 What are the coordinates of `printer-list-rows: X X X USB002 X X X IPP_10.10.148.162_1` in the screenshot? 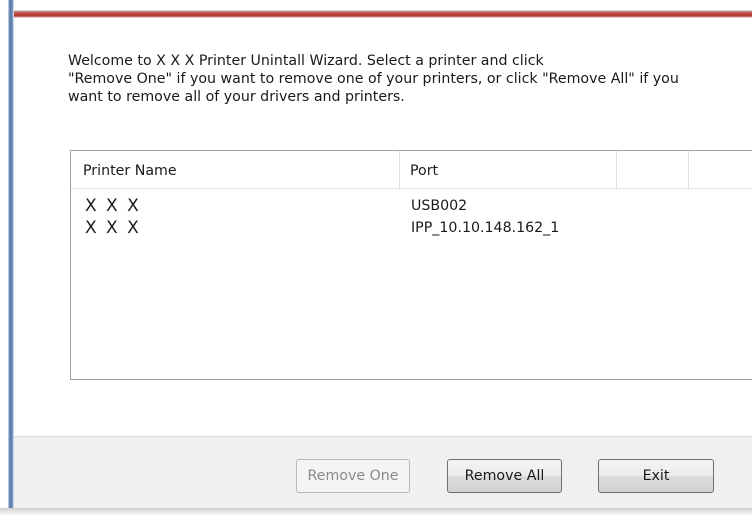 It's located at (411, 217).